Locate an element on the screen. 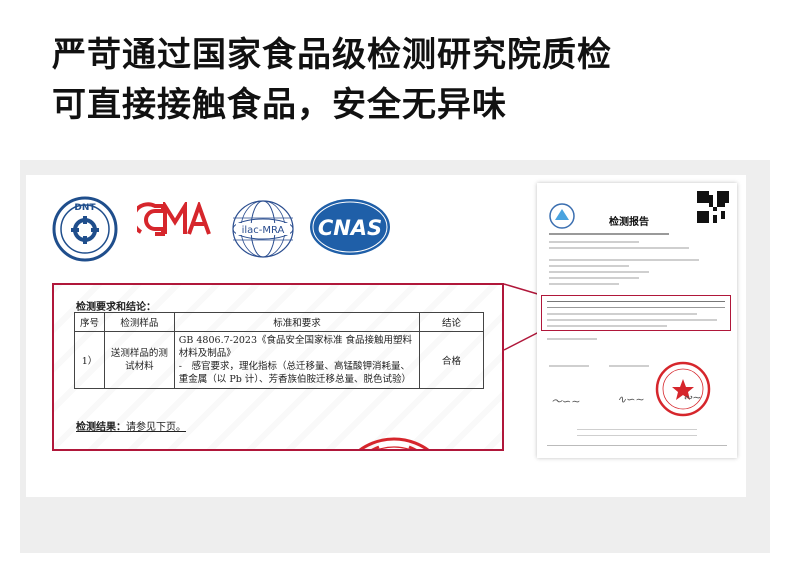 The height and width of the screenshot is (570, 790). header-sample: 检测样品 is located at coordinates (139, 322).